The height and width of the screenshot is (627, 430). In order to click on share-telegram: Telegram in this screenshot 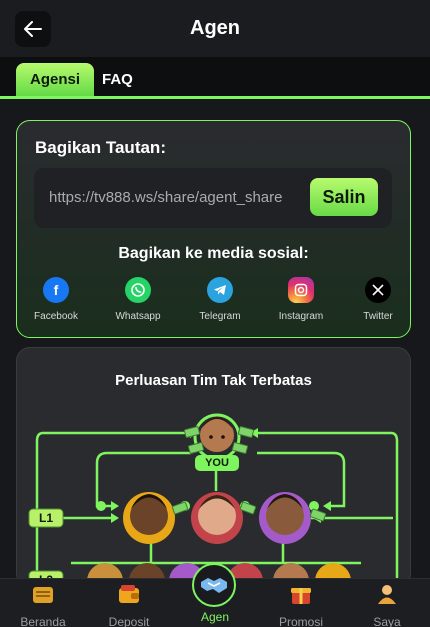, I will do `click(220, 299)`.